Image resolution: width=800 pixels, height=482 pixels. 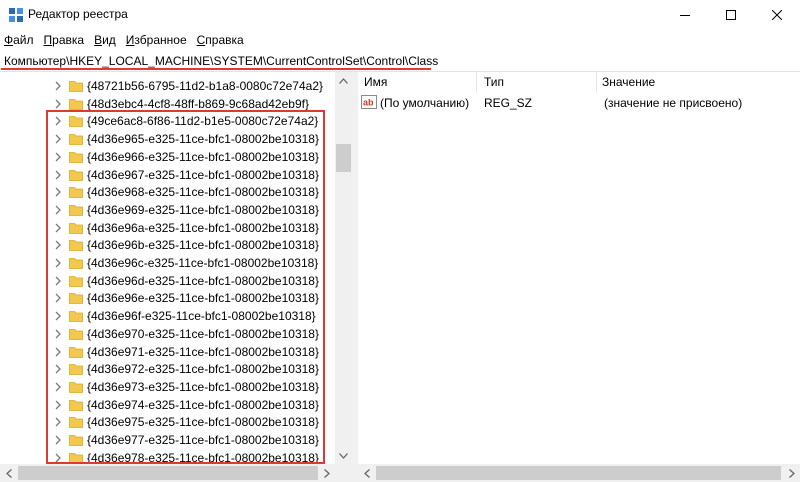 I want to click on window-title: Редактор реестра, so click(x=78, y=14).